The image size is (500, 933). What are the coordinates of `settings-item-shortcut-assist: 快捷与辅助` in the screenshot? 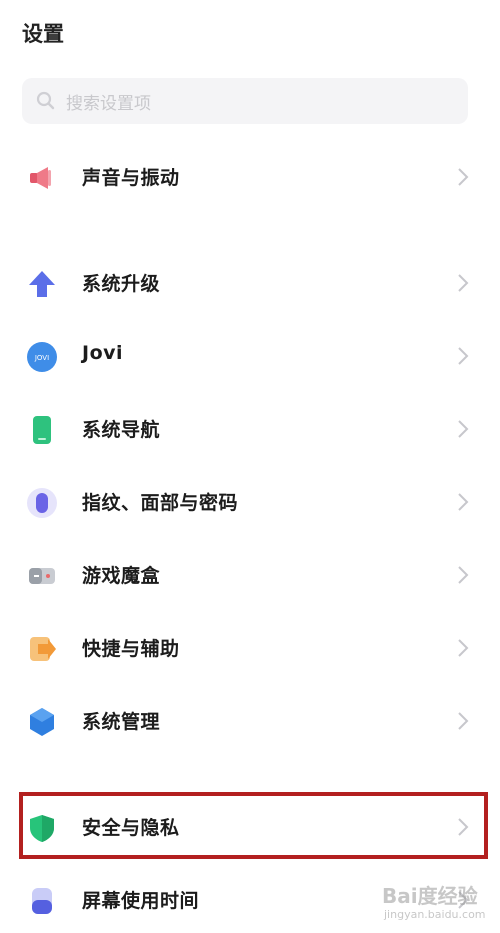 It's located at (250, 648).